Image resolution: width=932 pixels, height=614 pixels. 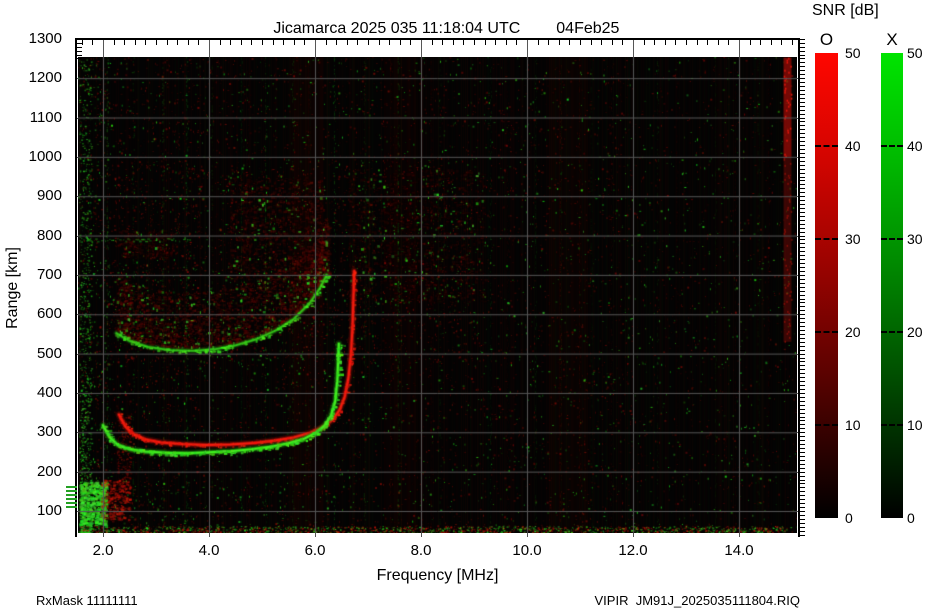 What do you see at coordinates (892, 39) in the screenshot?
I see `x-mode-label: X` at bounding box center [892, 39].